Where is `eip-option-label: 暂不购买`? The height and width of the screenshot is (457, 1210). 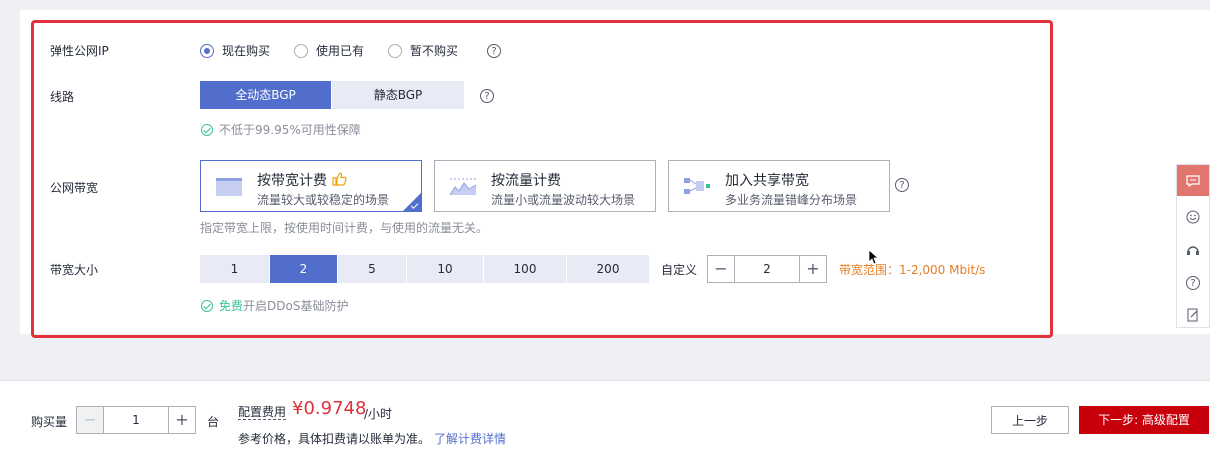
eip-option-label: 暂不购买 is located at coordinates (434, 51).